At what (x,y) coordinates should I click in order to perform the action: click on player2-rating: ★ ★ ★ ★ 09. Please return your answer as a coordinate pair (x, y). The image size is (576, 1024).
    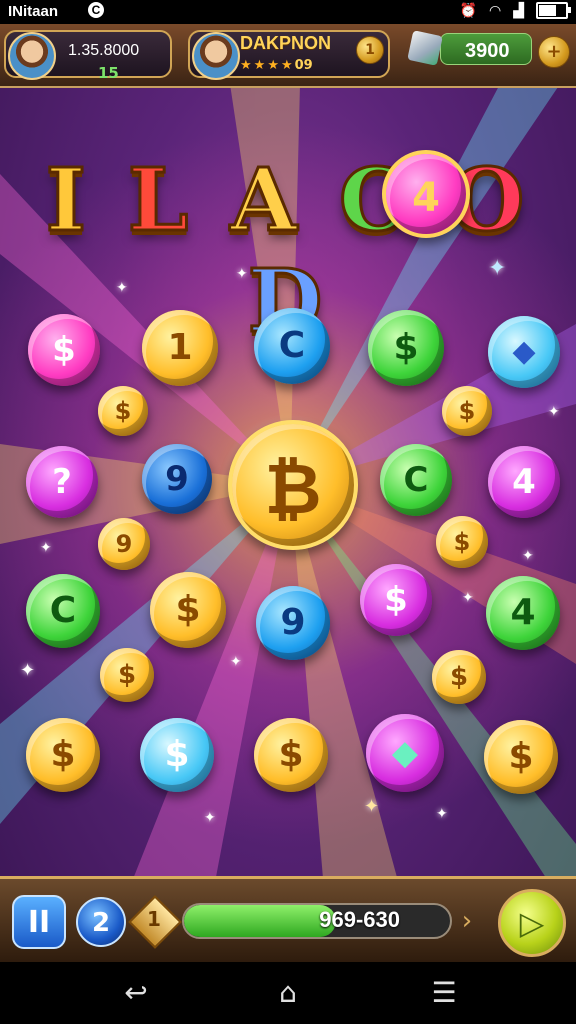
    Looking at the image, I should click on (276, 65).